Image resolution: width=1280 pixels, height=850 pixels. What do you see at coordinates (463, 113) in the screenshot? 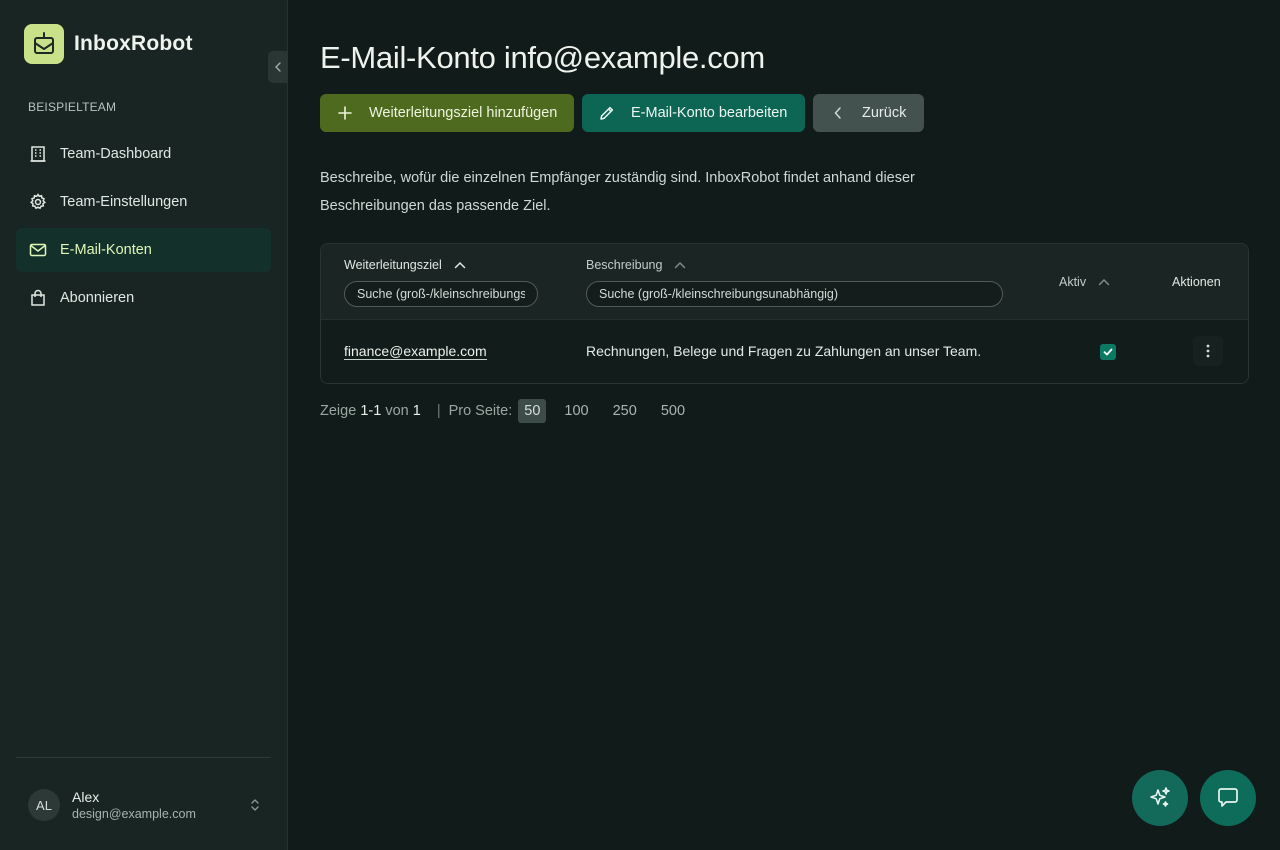
I see `add-forwarding-target-label: Weiterleitungsziel hinzufügen` at bounding box center [463, 113].